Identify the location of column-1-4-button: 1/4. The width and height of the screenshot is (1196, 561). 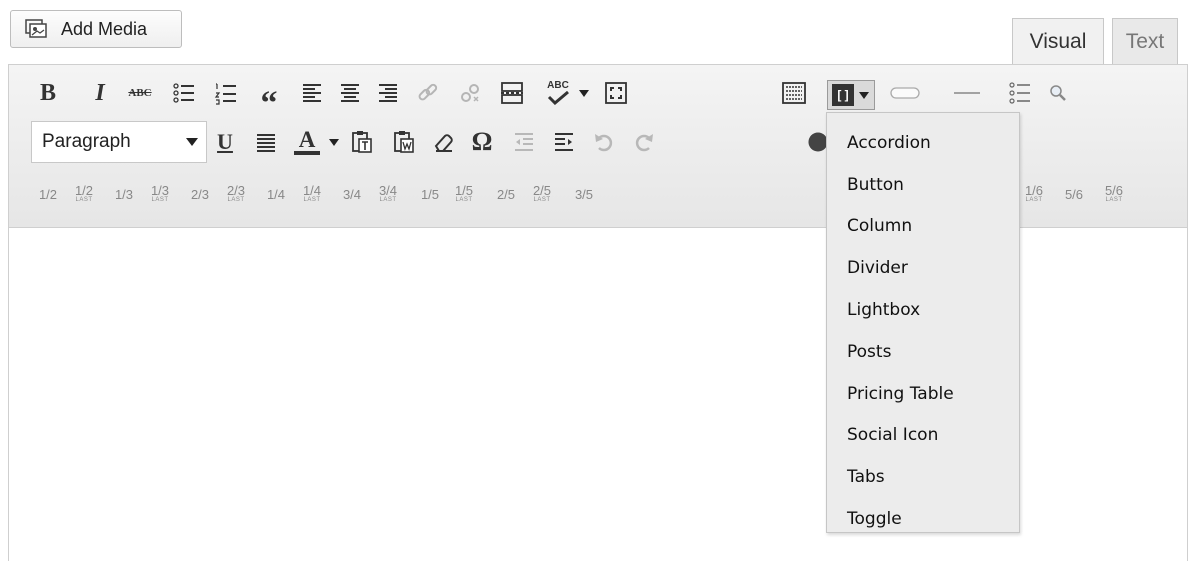
(276, 194).